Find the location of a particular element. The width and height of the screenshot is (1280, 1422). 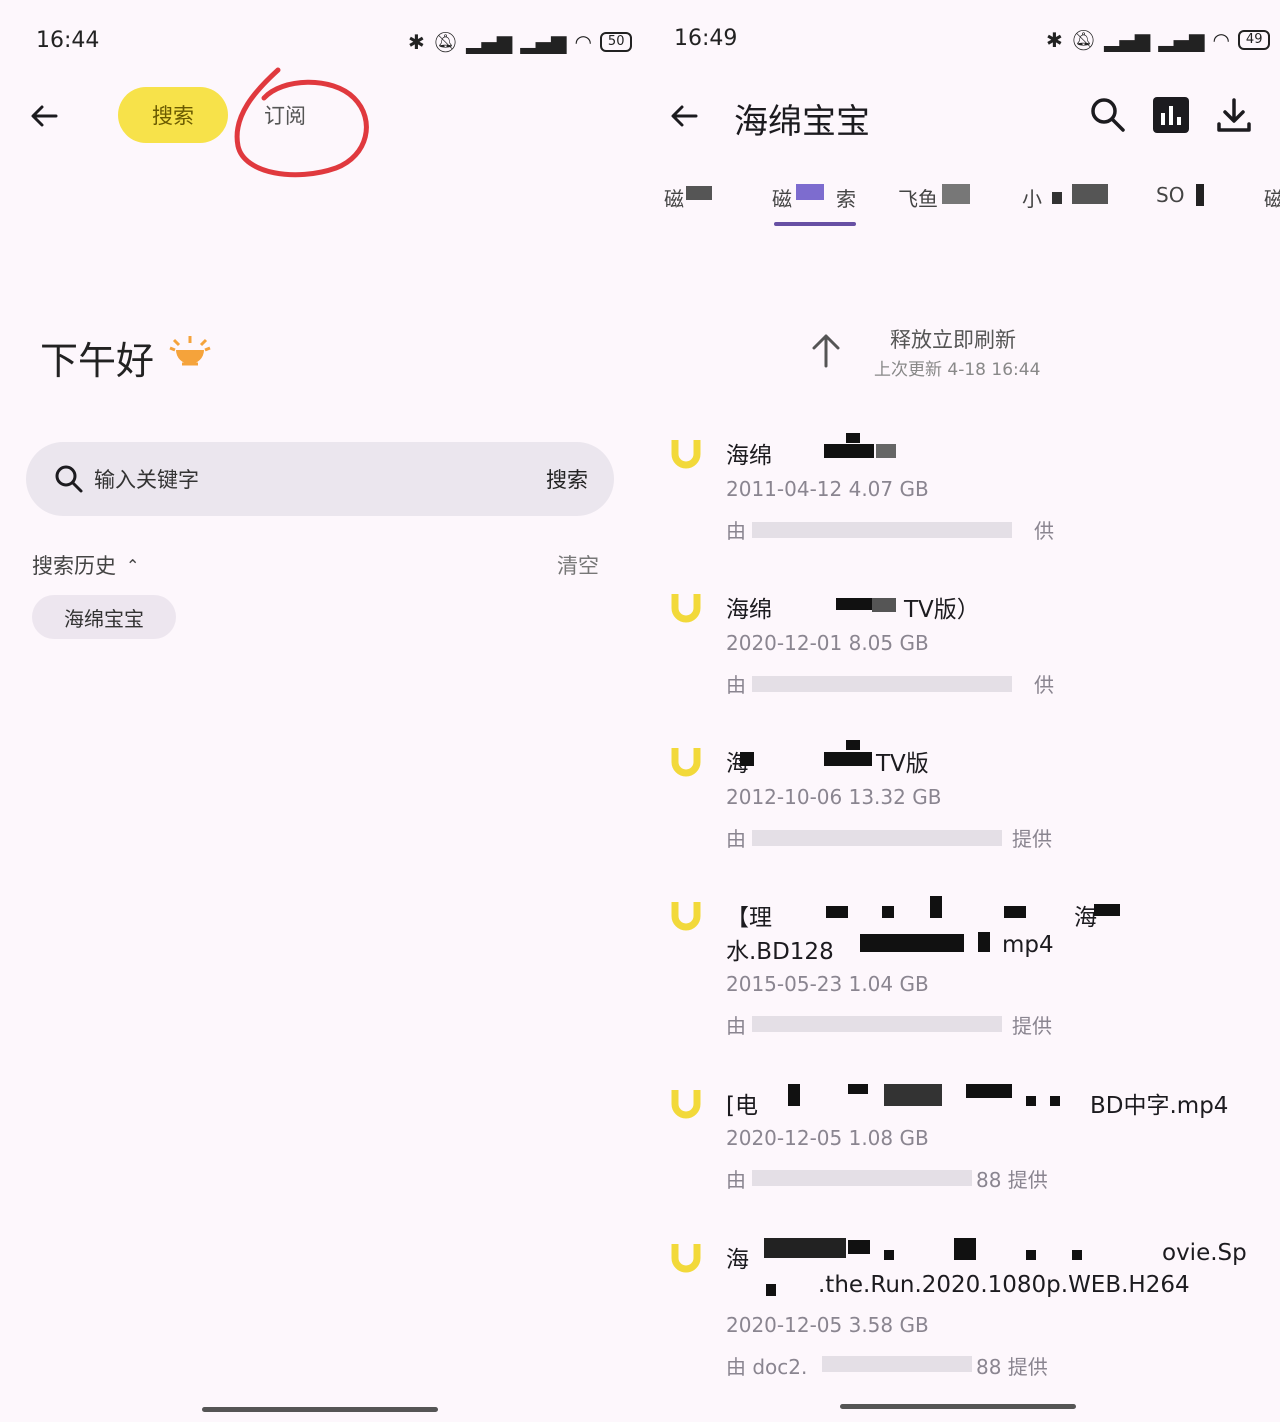

item-title: 【理 is located at coordinates (749, 918).